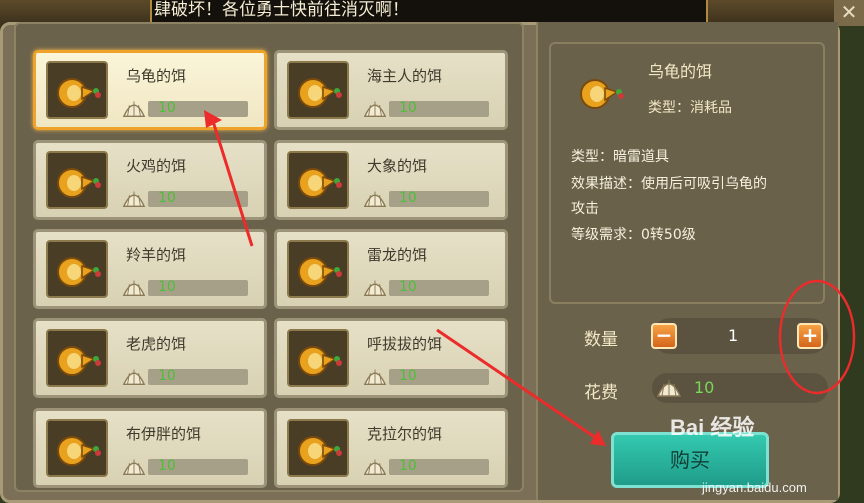  What do you see at coordinates (810, 336) in the screenshot?
I see `increase-button: +` at bounding box center [810, 336].